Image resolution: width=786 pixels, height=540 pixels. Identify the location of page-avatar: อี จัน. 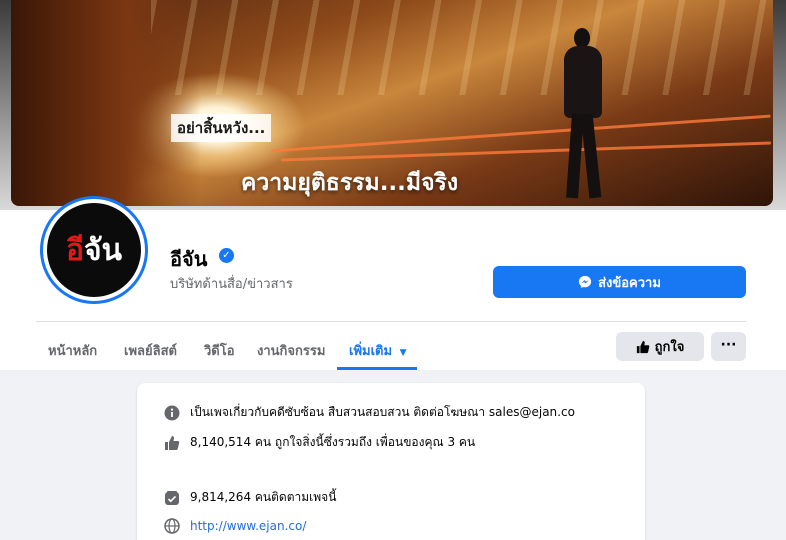
(94, 250).